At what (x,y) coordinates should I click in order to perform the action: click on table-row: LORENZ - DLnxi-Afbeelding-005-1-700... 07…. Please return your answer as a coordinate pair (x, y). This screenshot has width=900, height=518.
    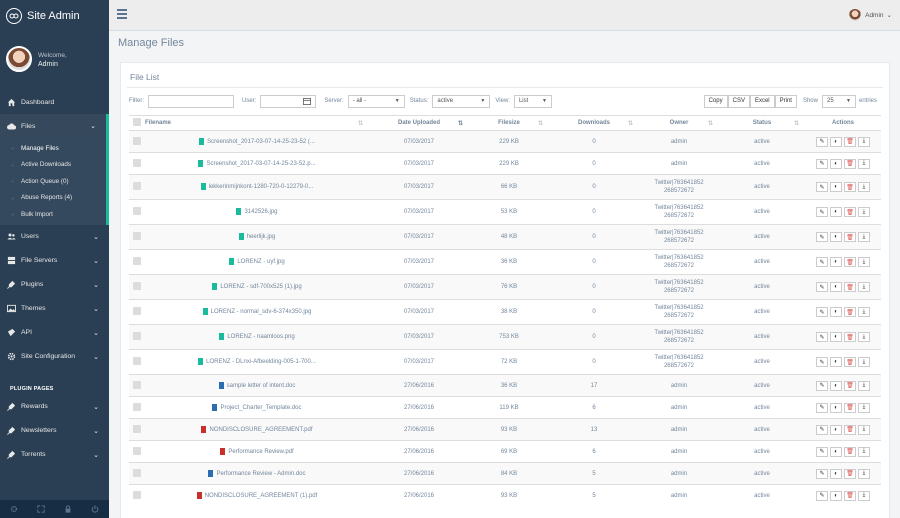
    Looking at the image, I should click on (505, 362).